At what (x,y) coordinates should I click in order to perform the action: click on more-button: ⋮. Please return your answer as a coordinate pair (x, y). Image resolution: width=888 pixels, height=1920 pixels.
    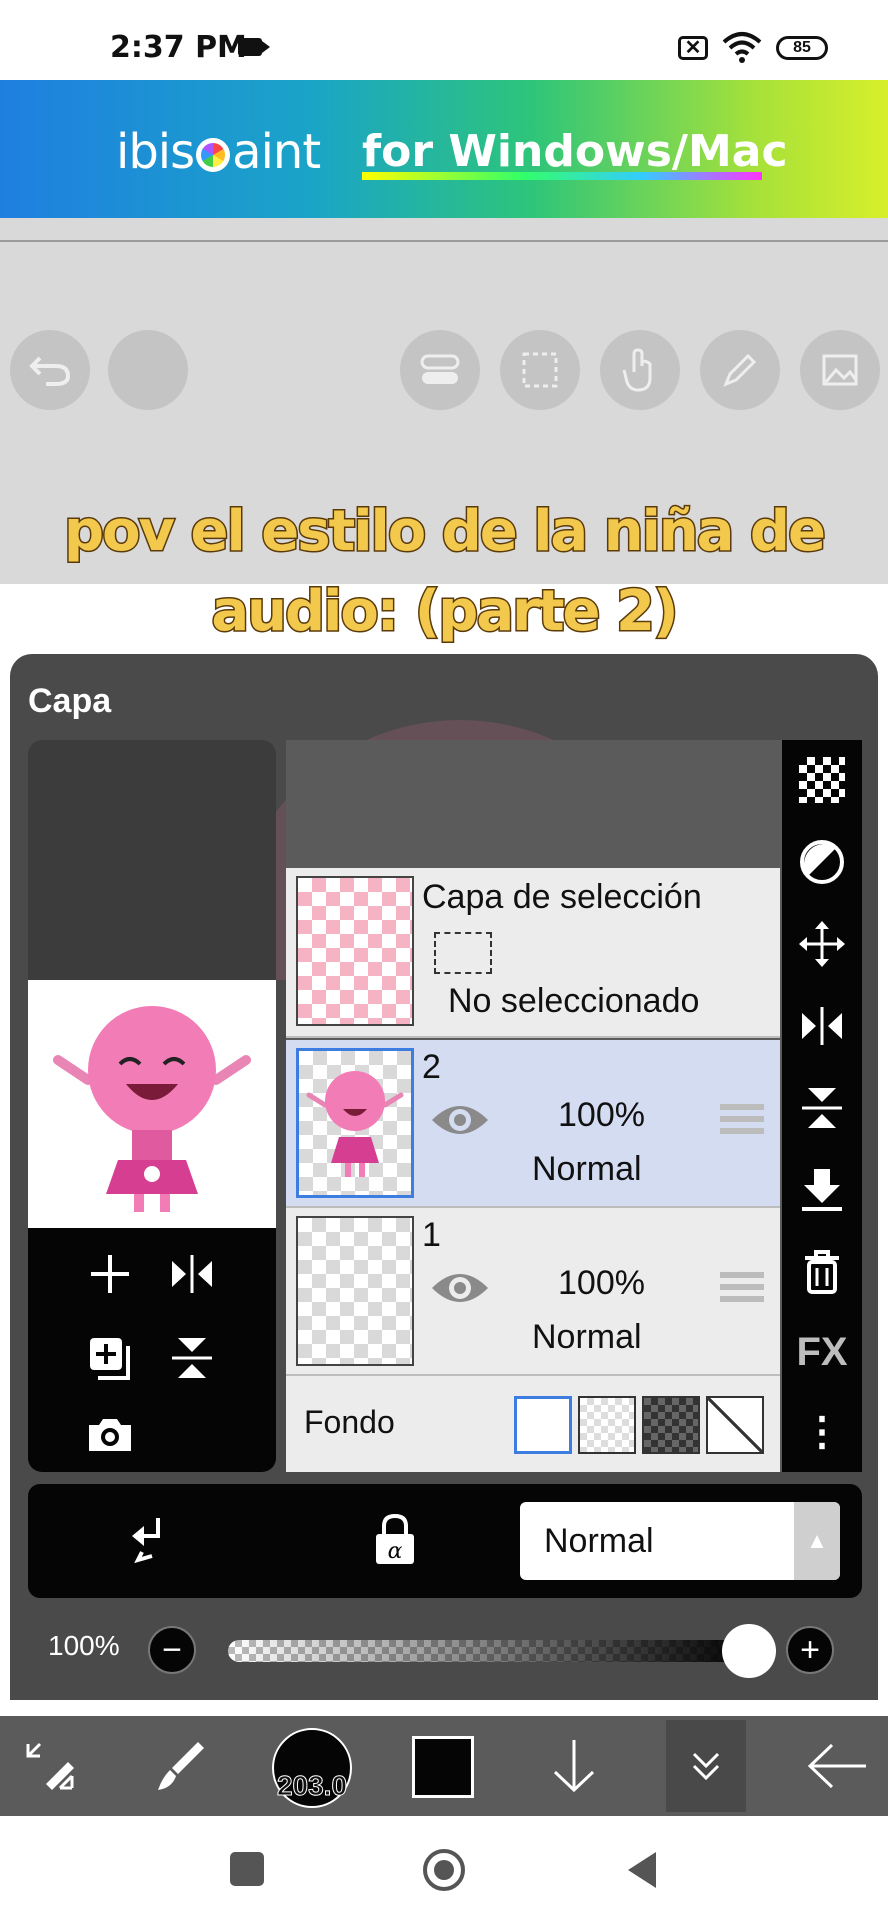
    Looking at the image, I should click on (822, 1432).